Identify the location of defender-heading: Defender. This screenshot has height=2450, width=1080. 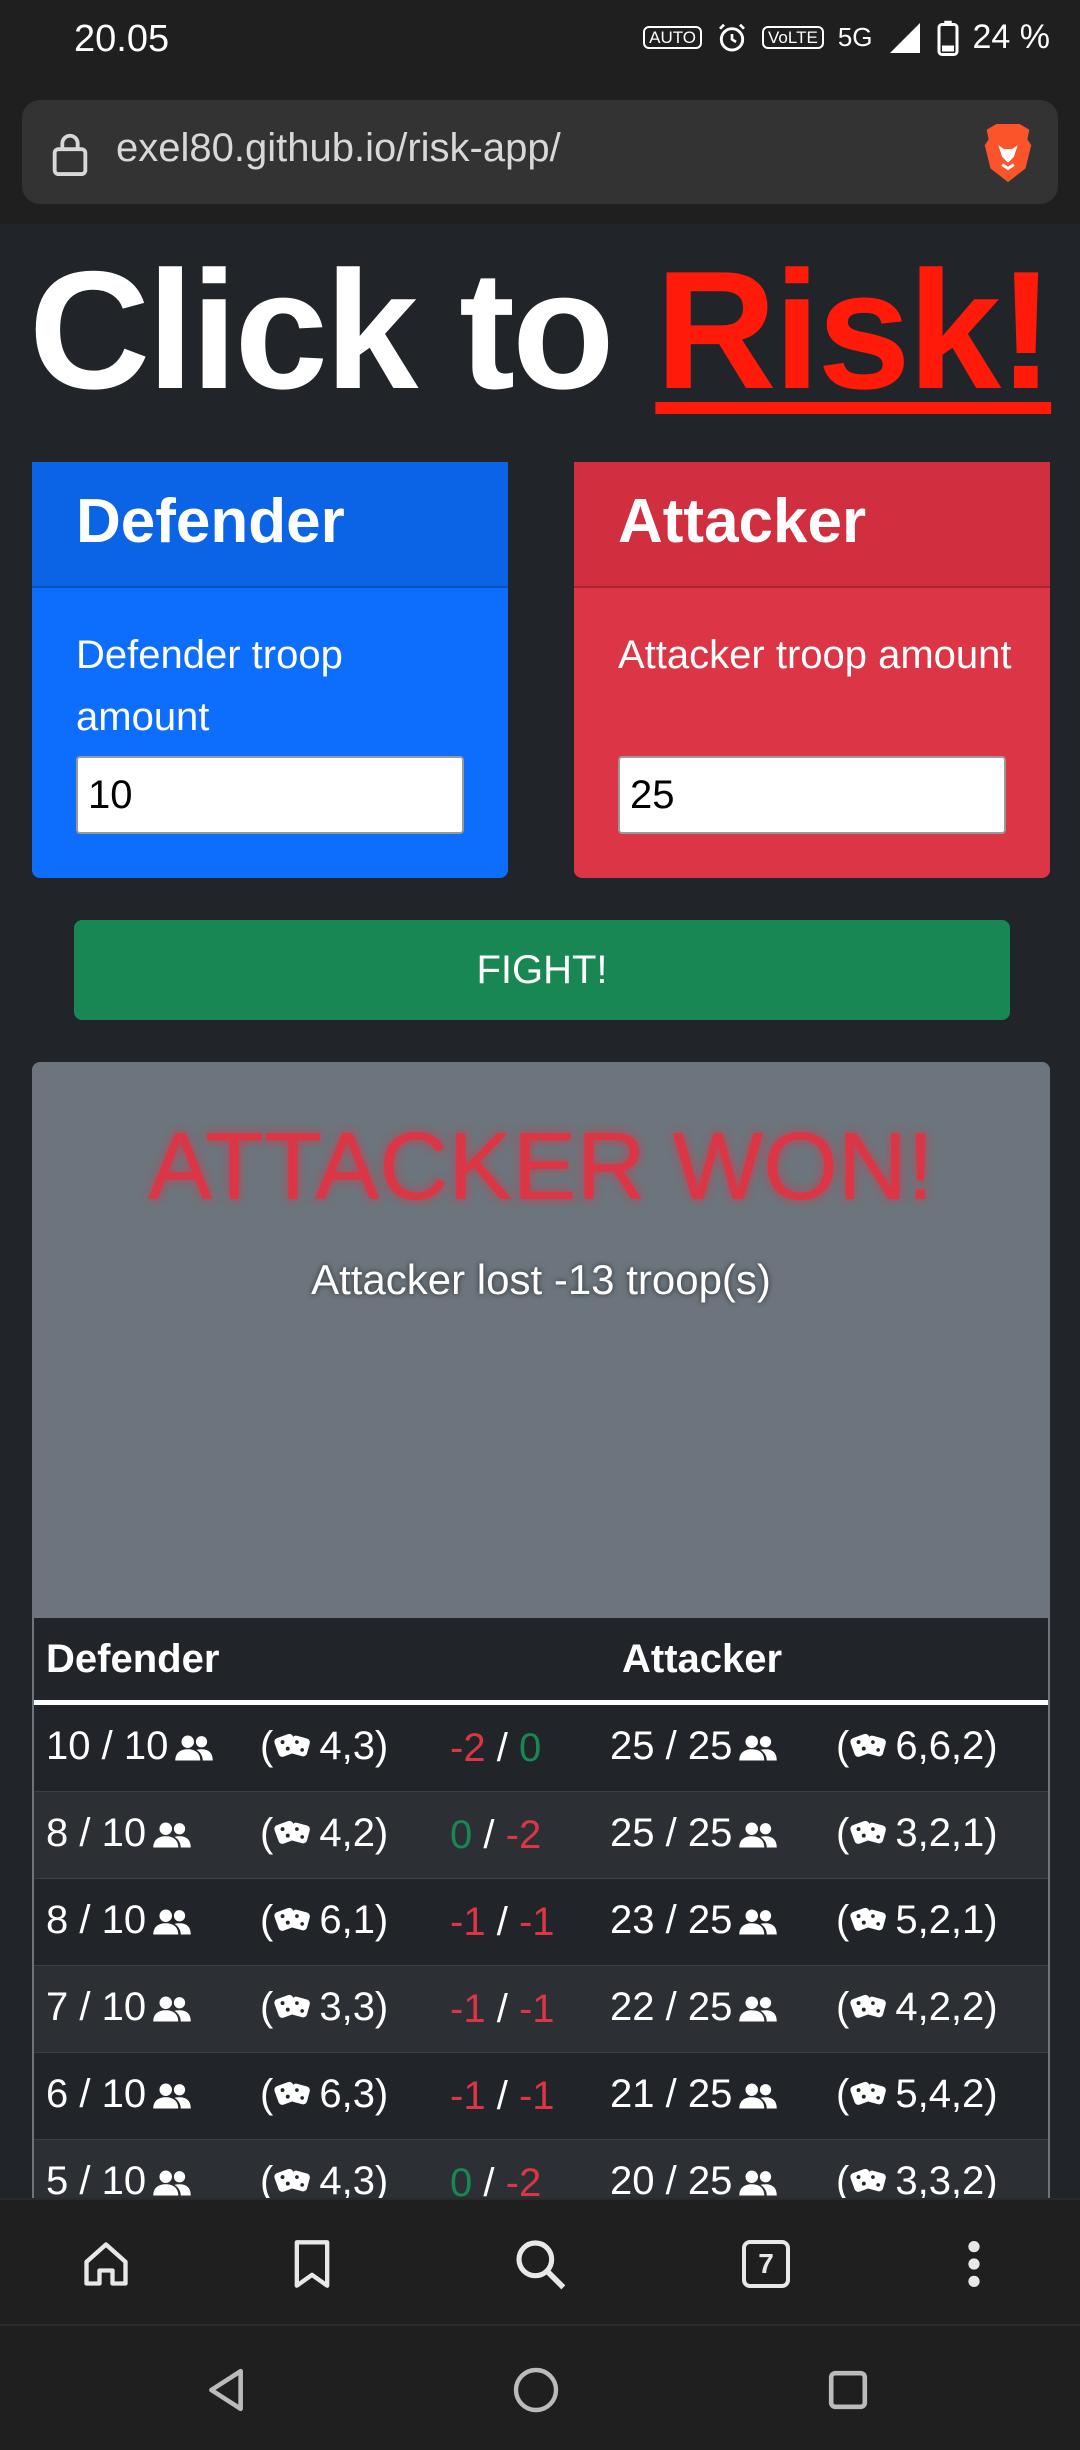
(210, 521).